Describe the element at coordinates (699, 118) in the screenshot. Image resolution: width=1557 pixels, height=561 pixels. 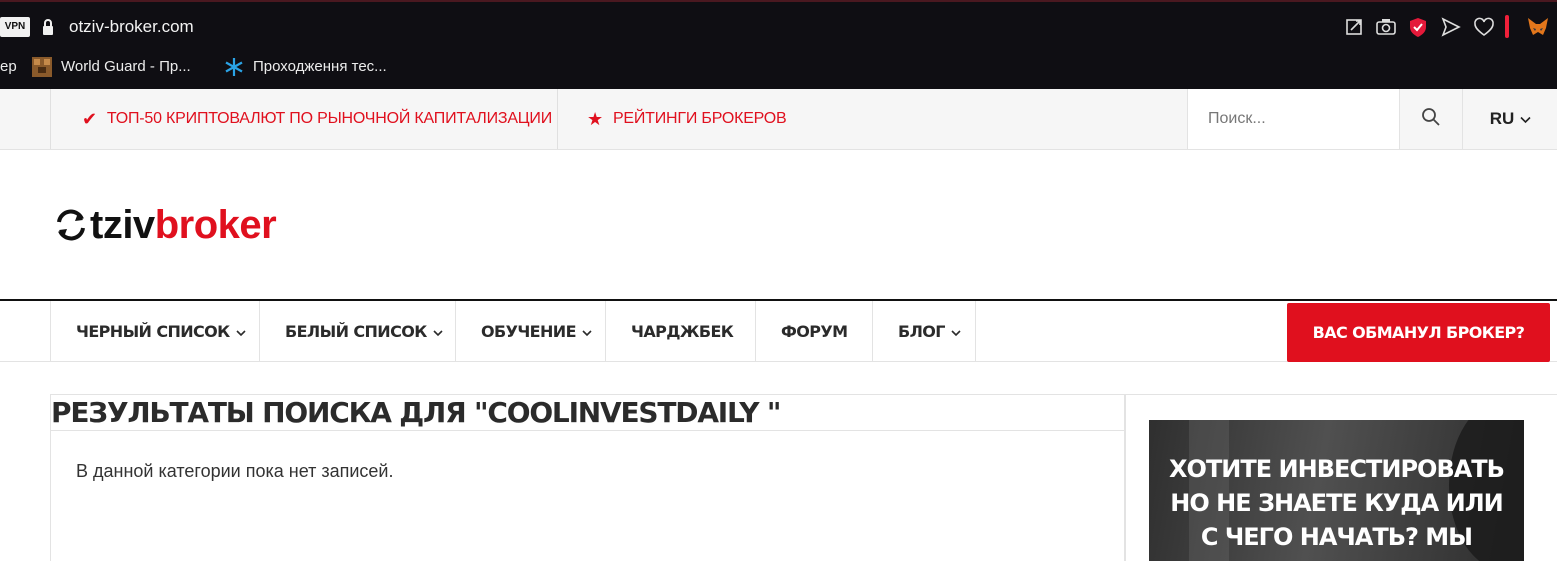
I see `top-link-label: РЕЙТИНГИ БРОКЕРОВ` at that location.